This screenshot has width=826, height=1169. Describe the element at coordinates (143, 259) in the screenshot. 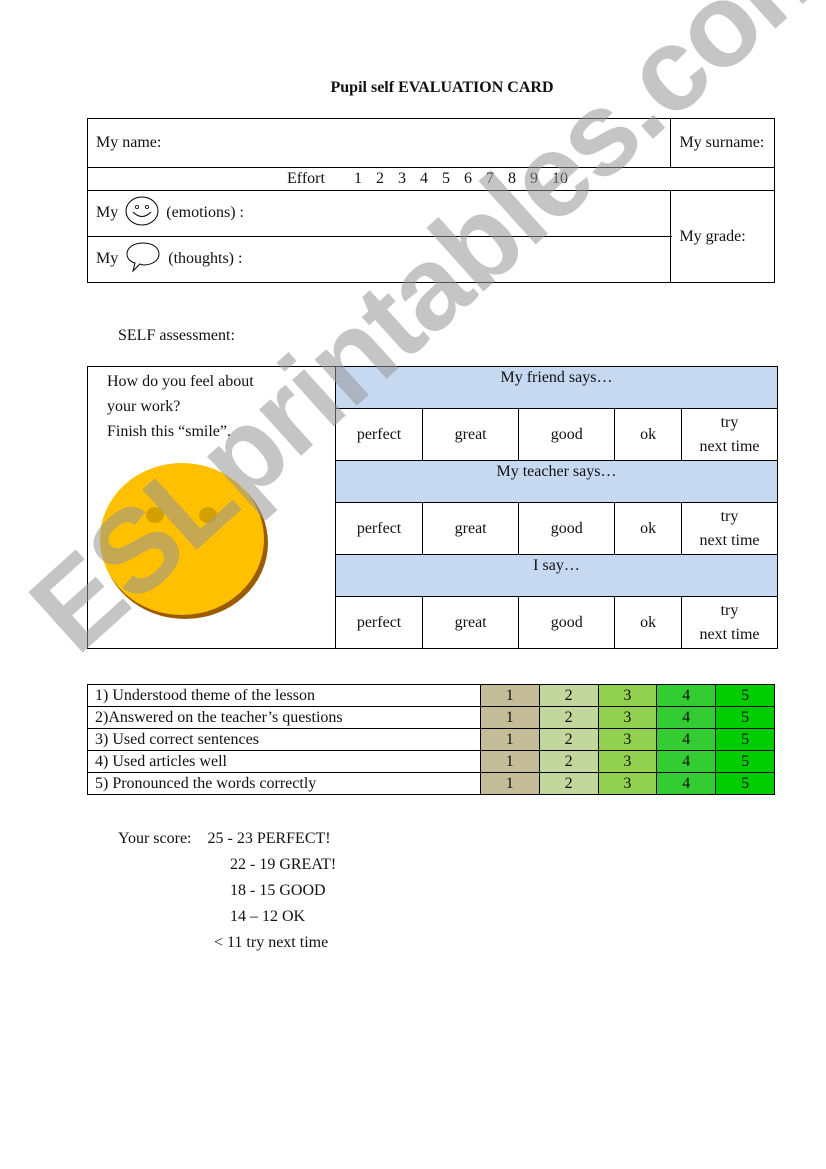

I see `speech-bubble-icon` at that location.